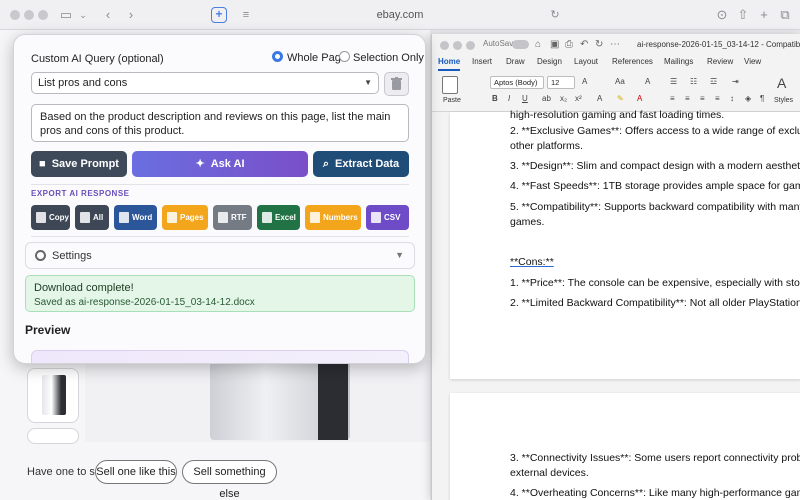 Image resolution: width=800 pixels, height=500 pixels. What do you see at coordinates (584, 81) in the screenshot?
I see `grow-font-icon: A` at bounding box center [584, 81].